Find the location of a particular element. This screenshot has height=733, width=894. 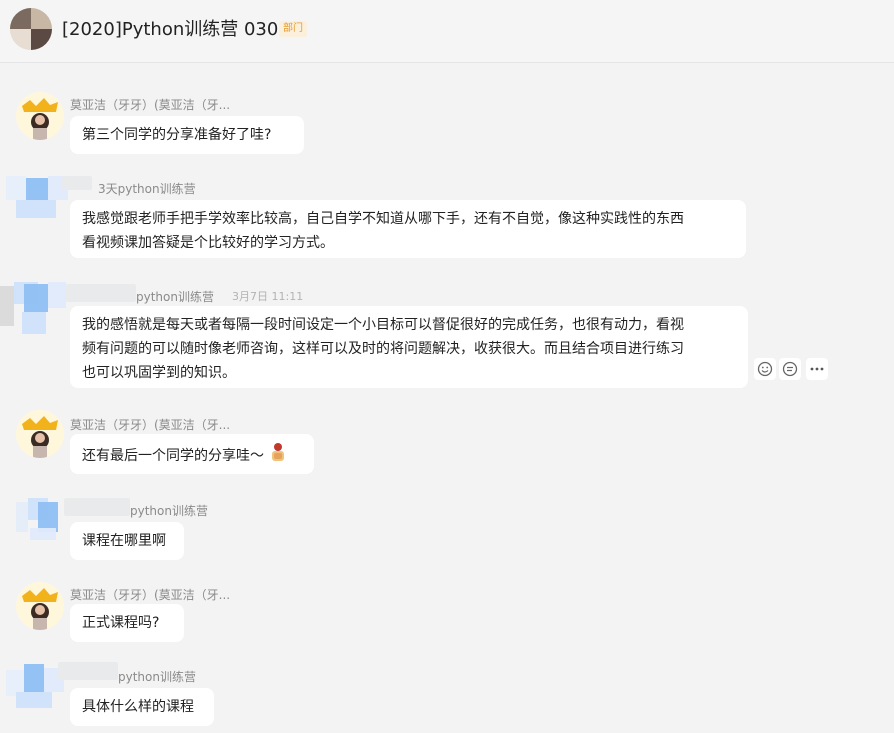

message-bubble: 具体什么样的课程 is located at coordinates (142, 707).